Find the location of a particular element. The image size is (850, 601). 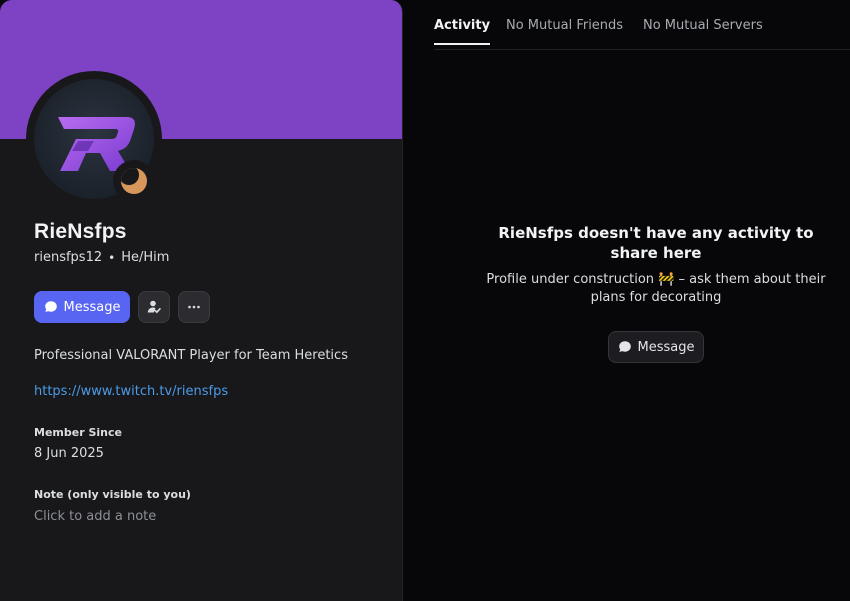

status-indicator is located at coordinates (134, 181).